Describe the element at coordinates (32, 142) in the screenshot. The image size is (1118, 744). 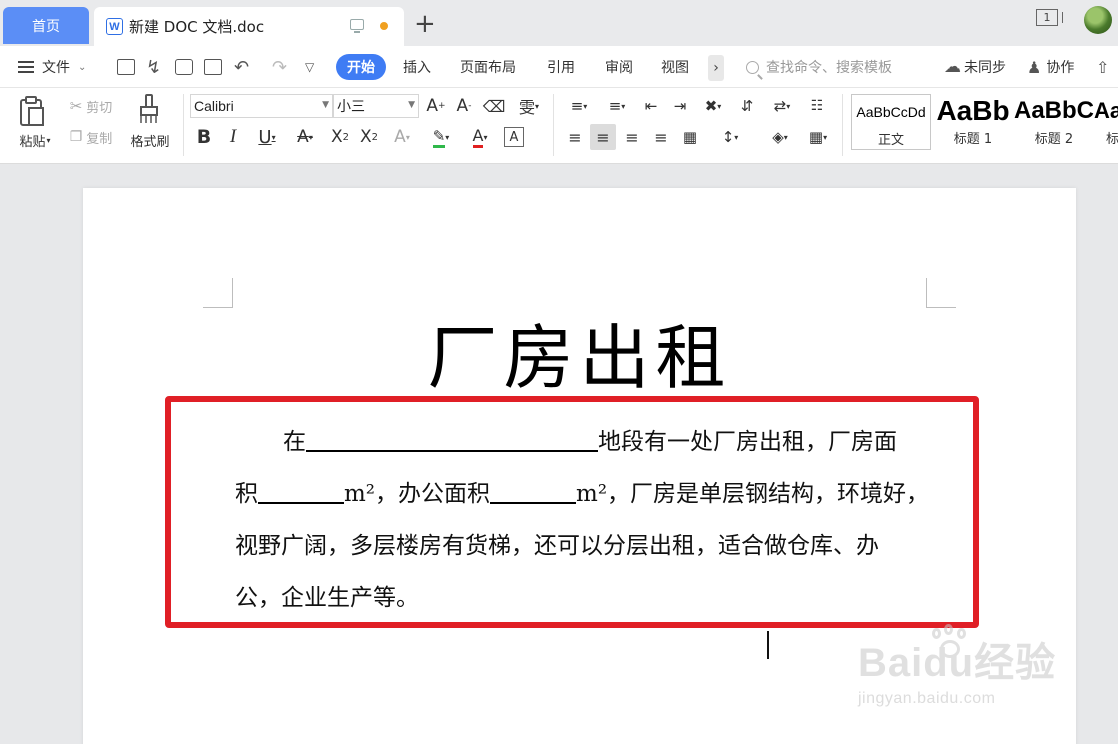
I see `paste-label: 粘贴` at that location.